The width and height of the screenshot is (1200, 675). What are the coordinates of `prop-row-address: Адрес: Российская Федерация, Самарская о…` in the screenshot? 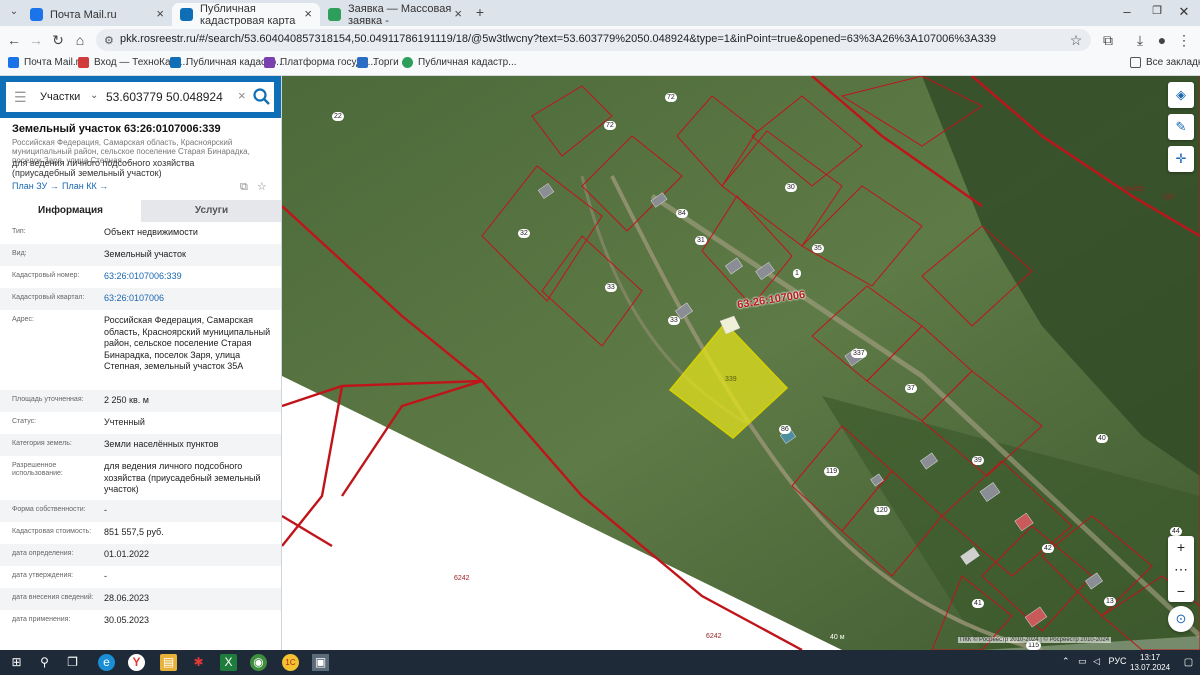 It's located at (141, 343).